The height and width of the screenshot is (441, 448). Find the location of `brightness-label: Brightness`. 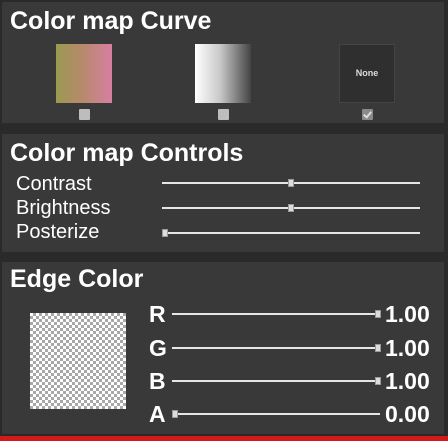

brightness-label: Brightness is located at coordinates (63, 208).